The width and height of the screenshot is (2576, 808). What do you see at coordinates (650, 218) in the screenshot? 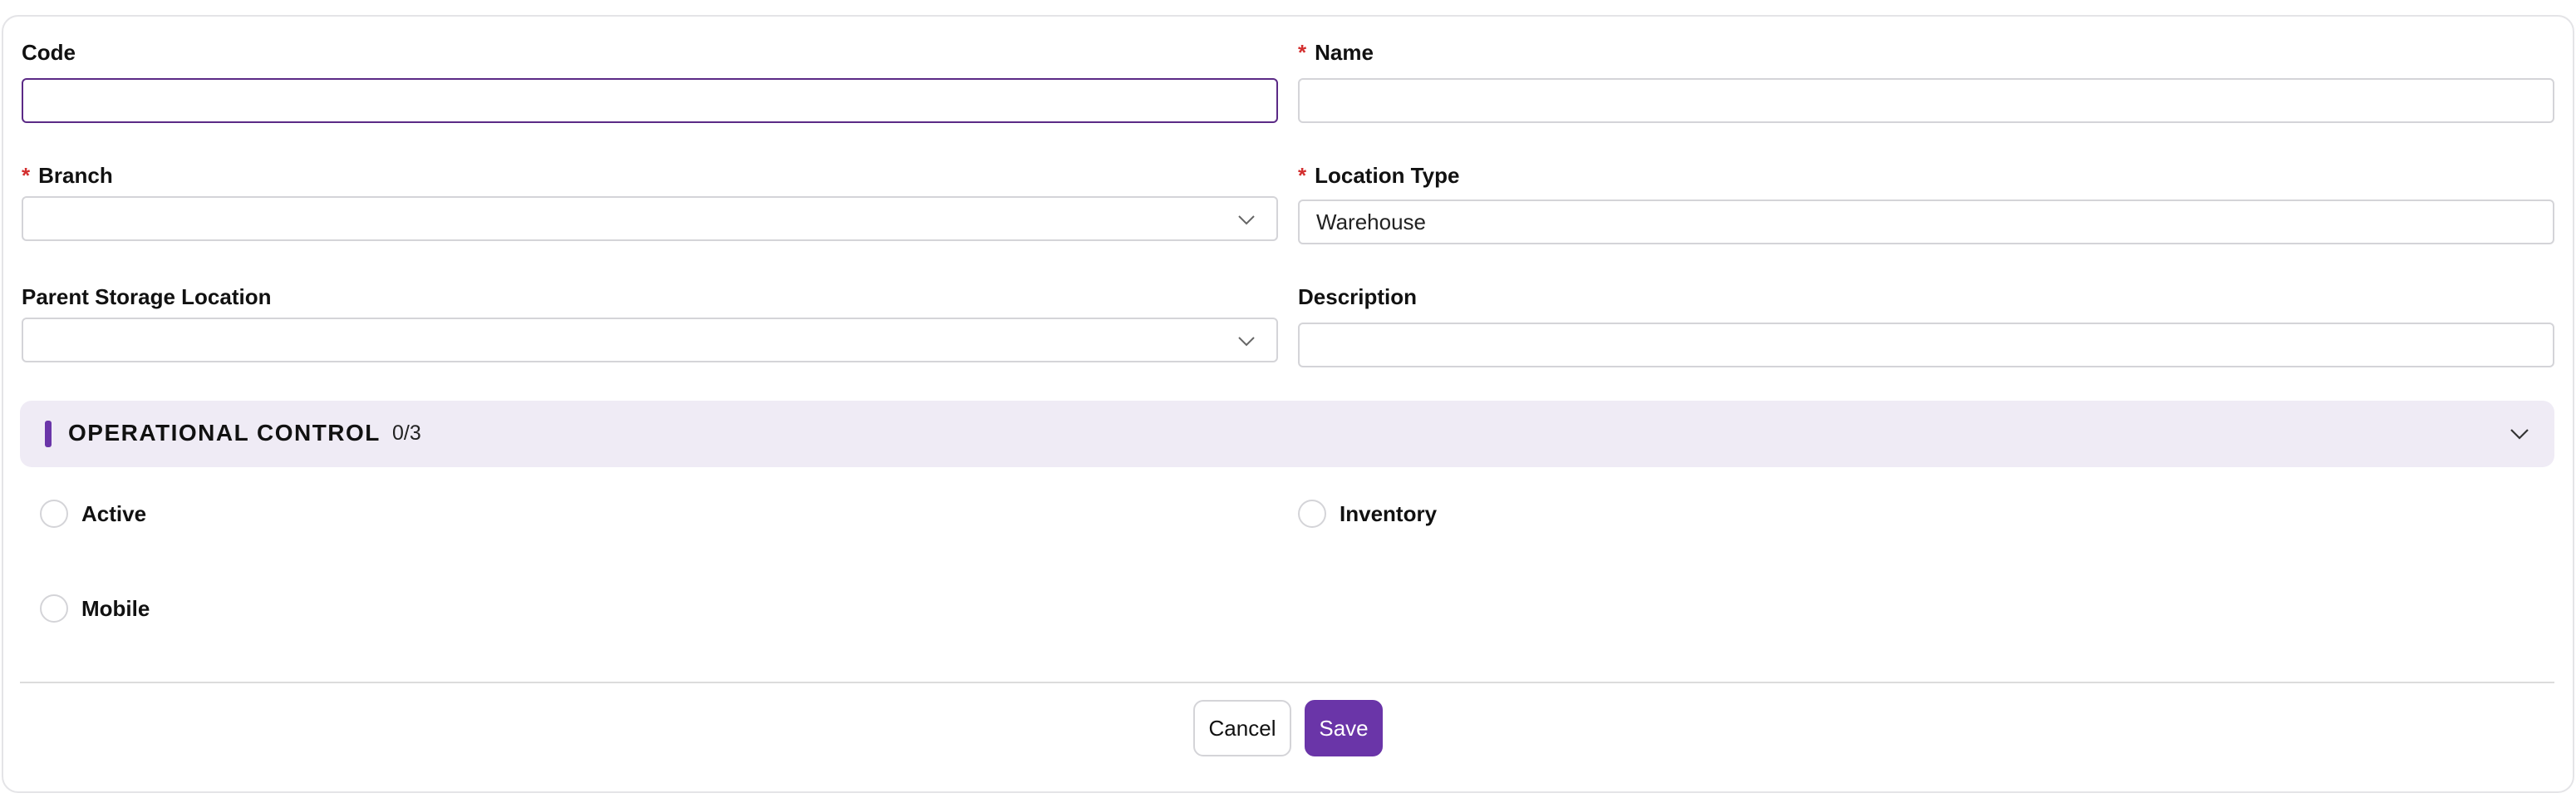
I see `branch-select` at bounding box center [650, 218].